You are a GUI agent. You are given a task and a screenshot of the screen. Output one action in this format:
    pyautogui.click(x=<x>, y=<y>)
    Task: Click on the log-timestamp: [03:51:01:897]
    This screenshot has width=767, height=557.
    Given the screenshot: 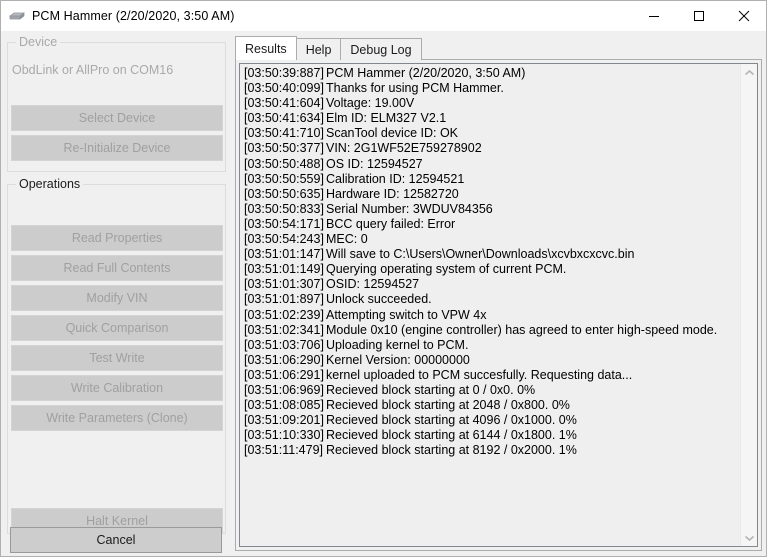 What is the action you would take?
    pyautogui.click(x=284, y=299)
    